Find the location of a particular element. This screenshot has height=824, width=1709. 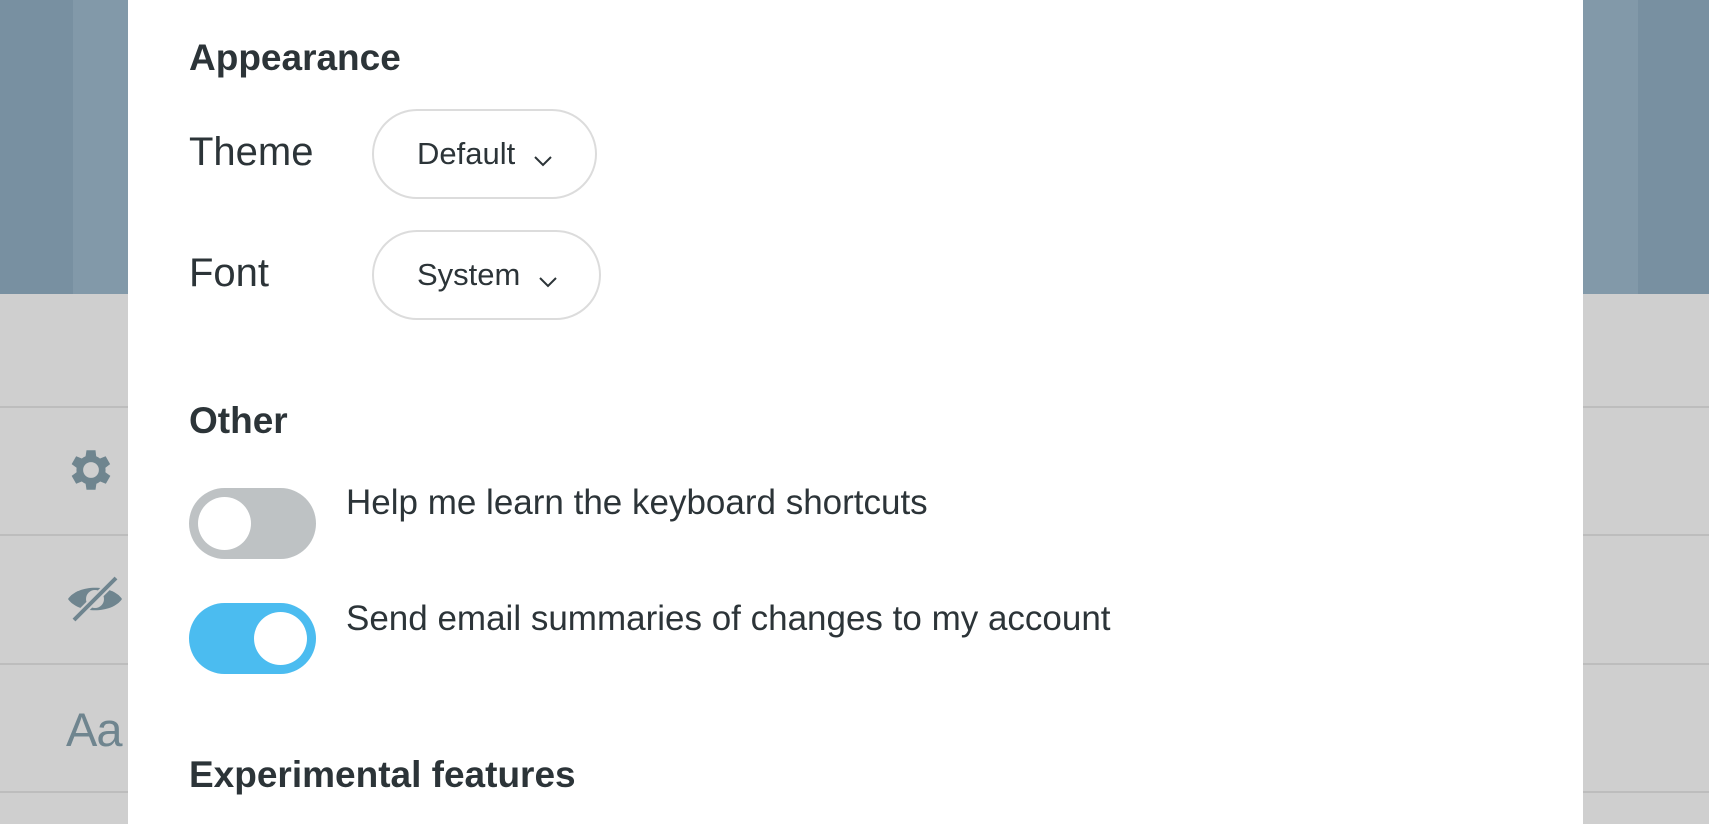

theme-select: Default is located at coordinates (484, 154).